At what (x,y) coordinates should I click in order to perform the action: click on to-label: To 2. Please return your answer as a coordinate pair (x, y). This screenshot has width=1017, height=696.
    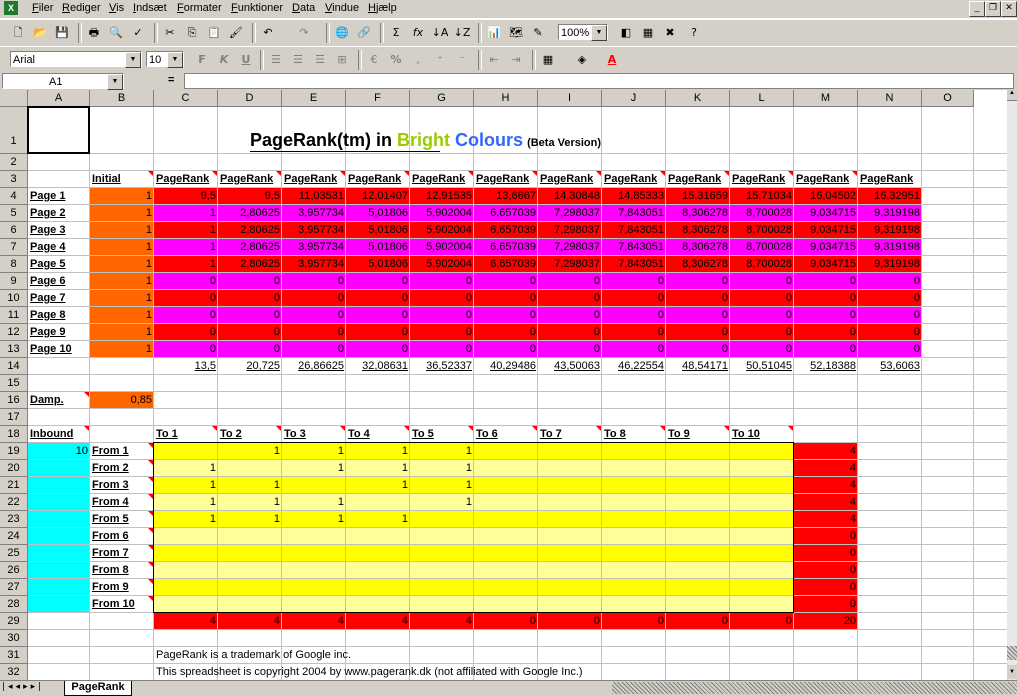
    Looking at the image, I should click on (250, 434).